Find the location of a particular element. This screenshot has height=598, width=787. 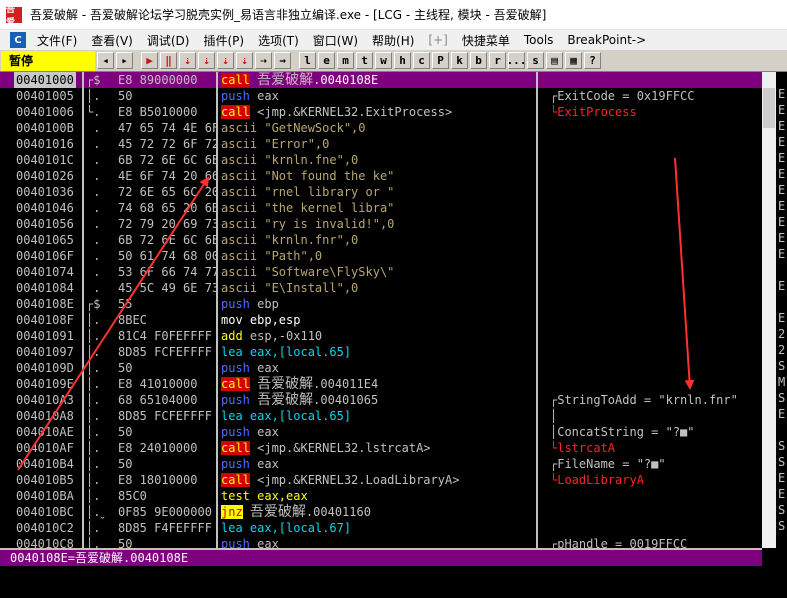

toolbar-button: s is located at coordinates (535, 60).